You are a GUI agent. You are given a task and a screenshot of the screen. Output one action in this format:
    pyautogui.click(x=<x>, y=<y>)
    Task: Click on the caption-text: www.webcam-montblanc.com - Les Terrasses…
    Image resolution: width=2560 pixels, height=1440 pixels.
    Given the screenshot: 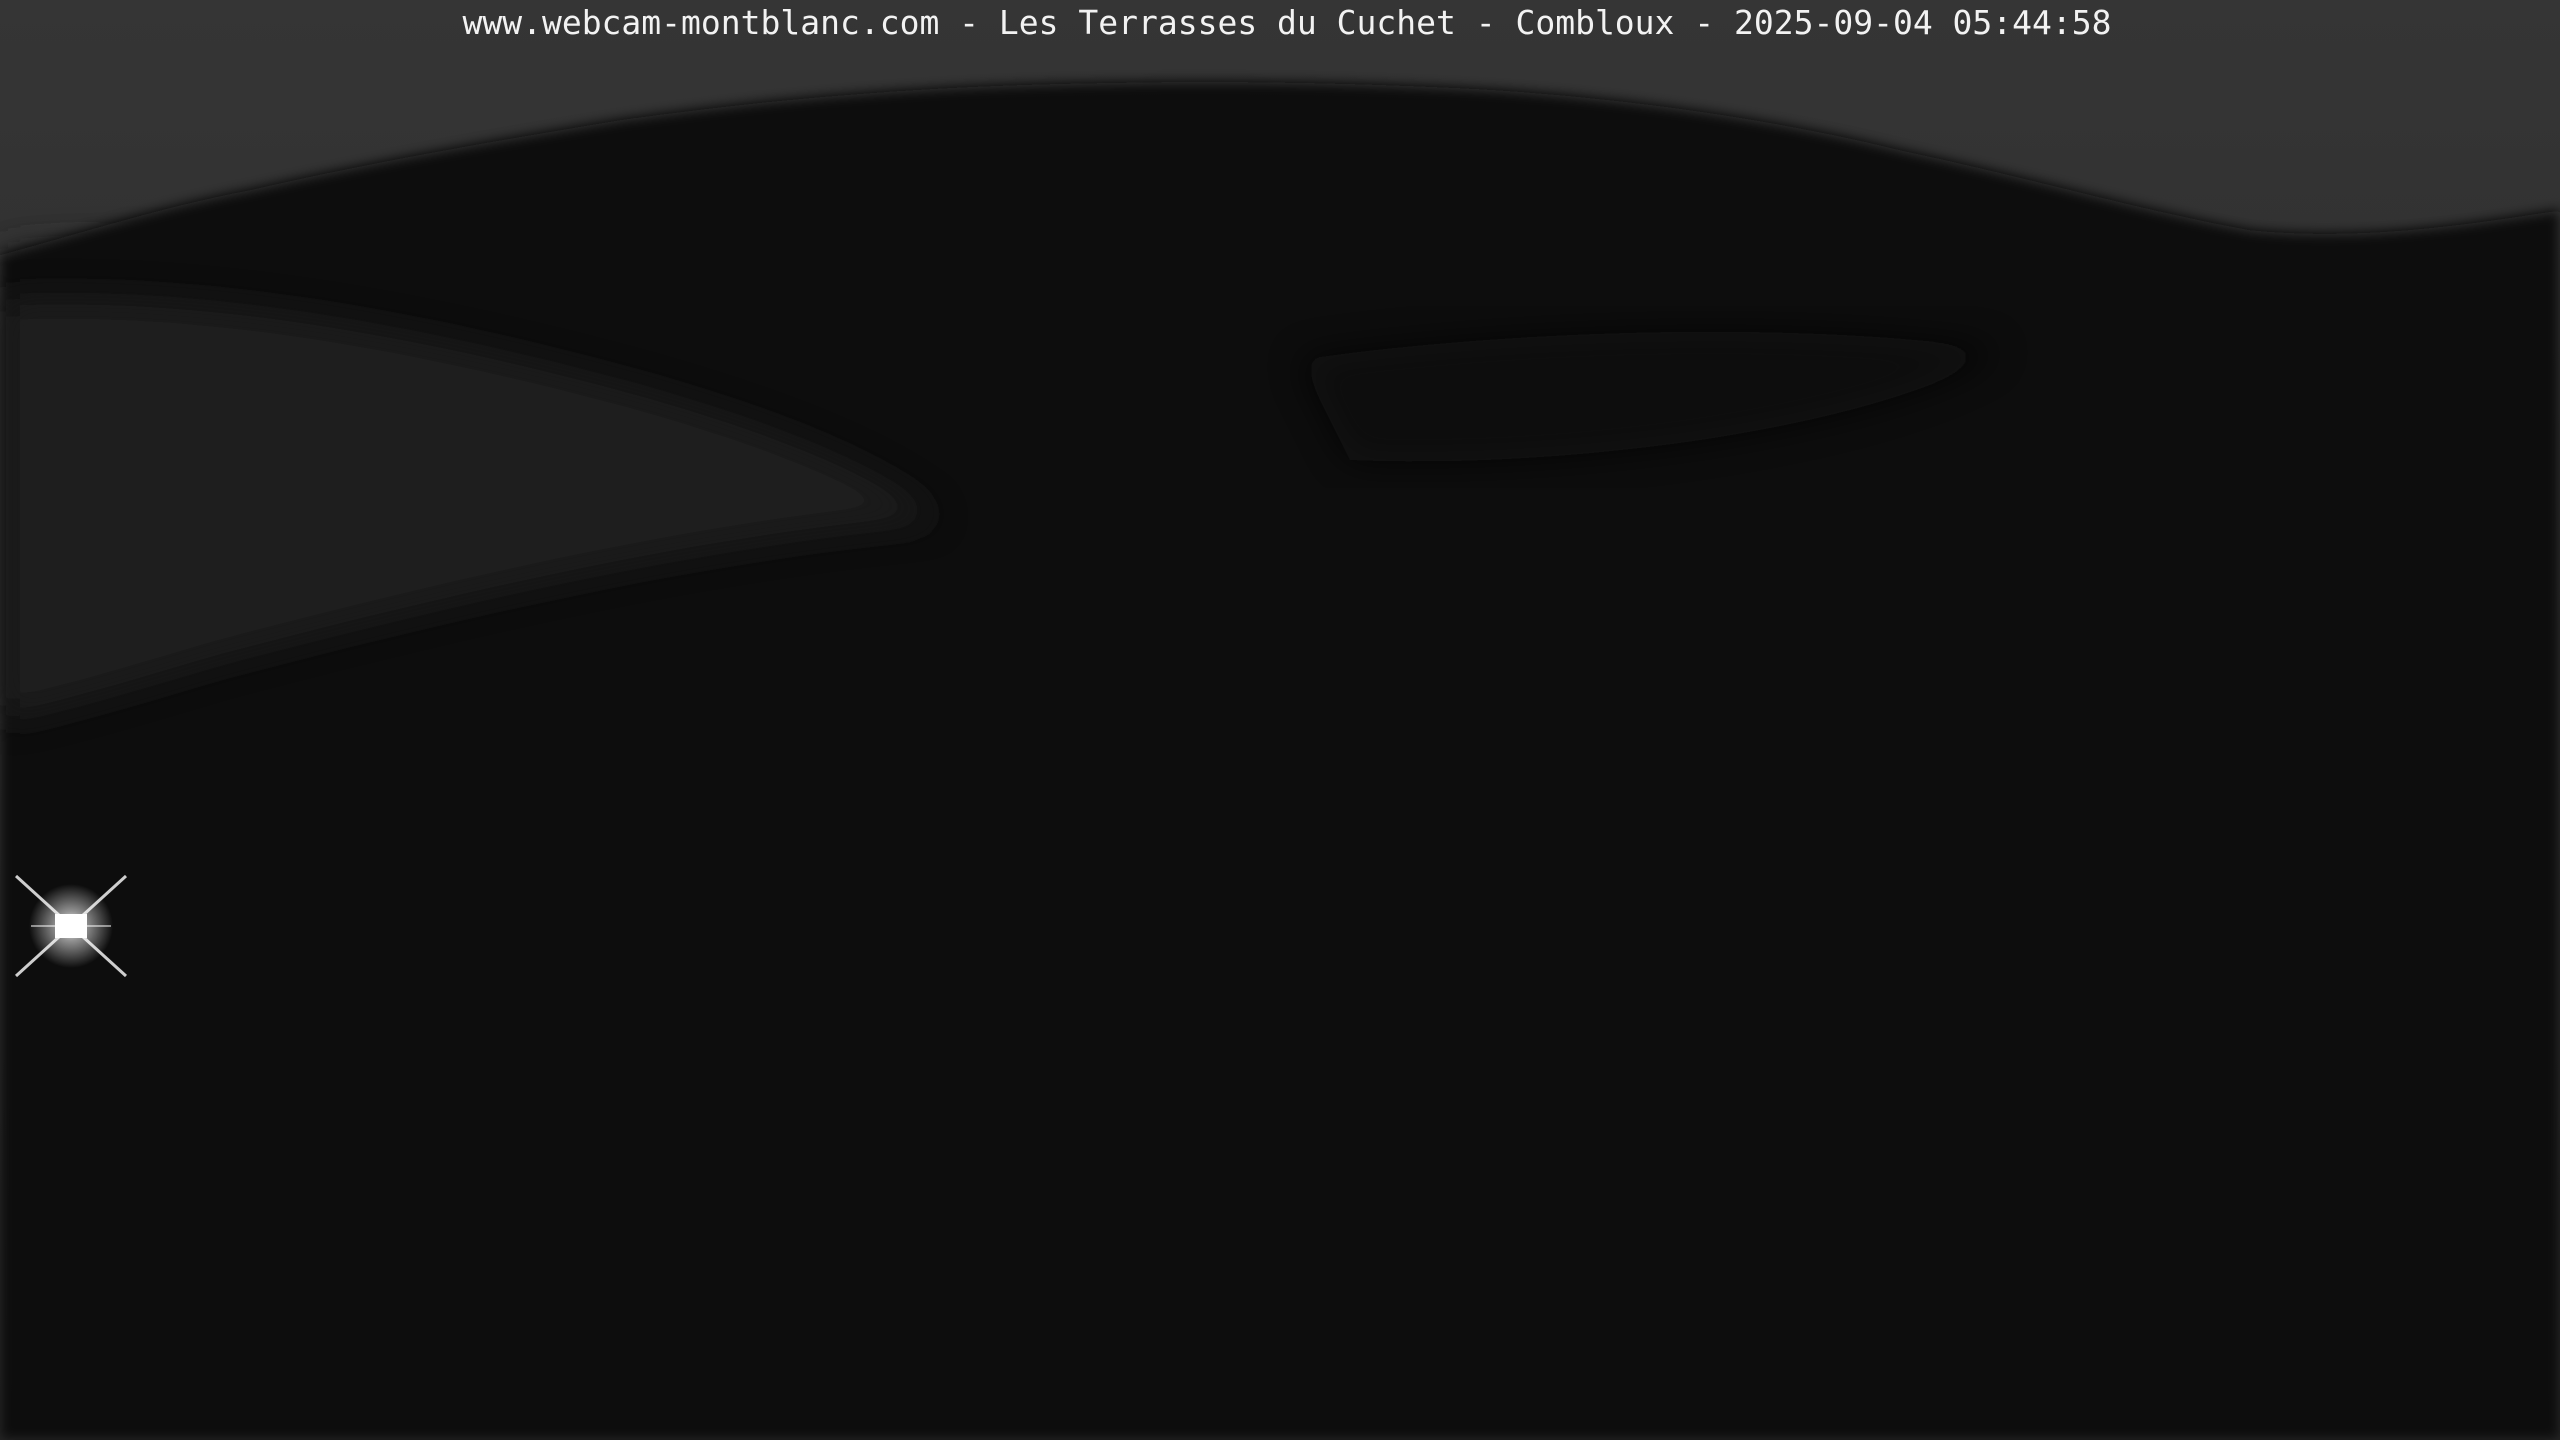 What is the action you would take?
    pyautogui.click(x=1287, y=22)
    